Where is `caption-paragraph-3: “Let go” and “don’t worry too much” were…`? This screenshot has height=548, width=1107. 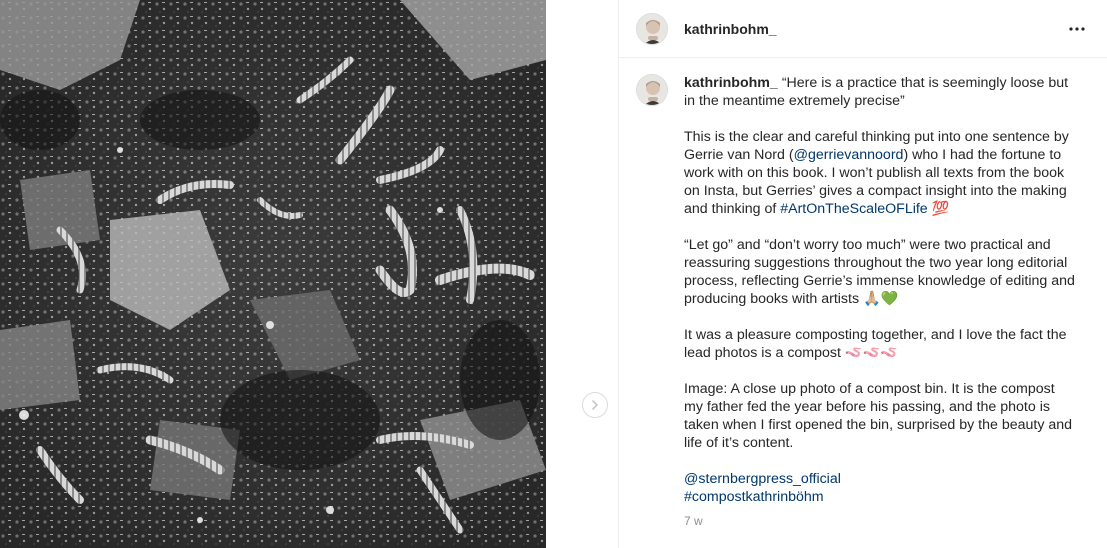 caption-paragraph-3: “Let go” and “don’t worry too much” were… is located at coordinates (880, 272).